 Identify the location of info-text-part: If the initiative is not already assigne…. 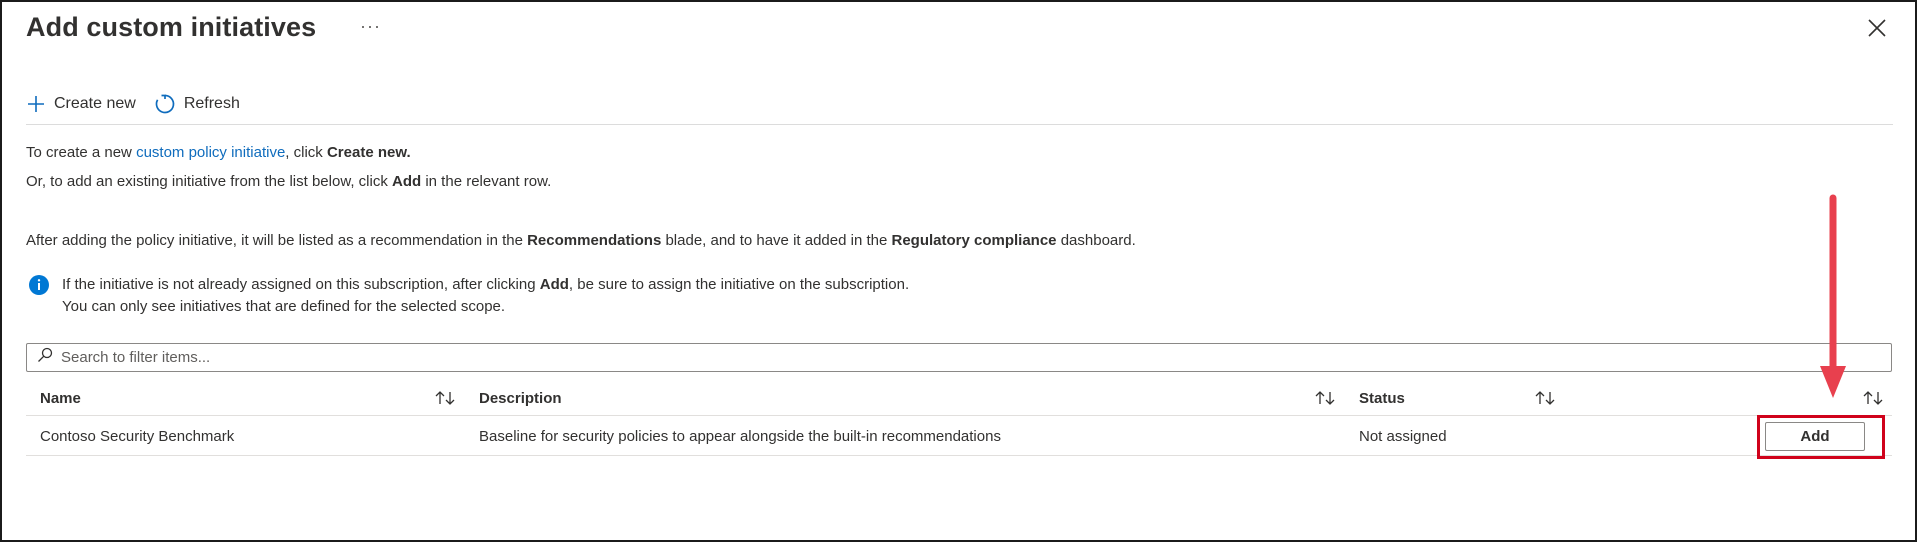
(301, 284).